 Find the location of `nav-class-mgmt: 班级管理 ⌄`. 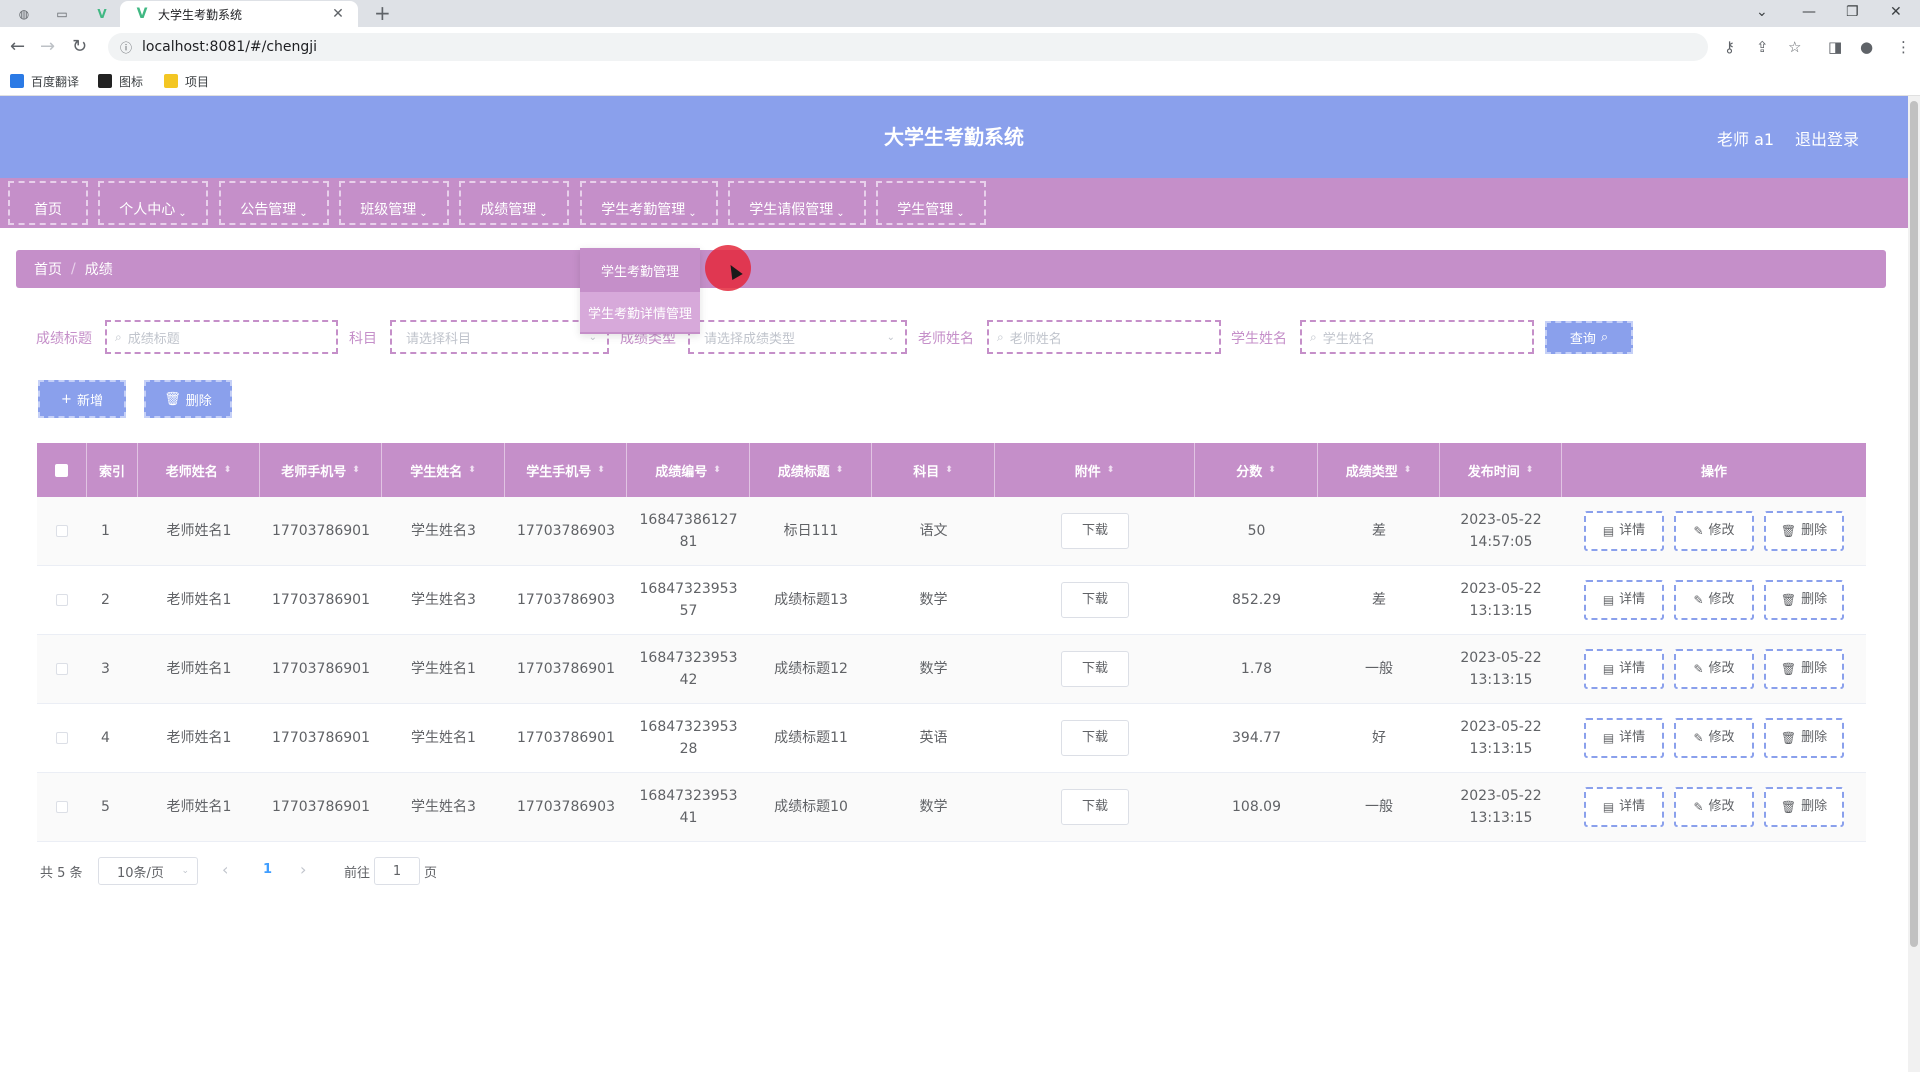

nav-class-mgmt: 班级管理 ⌄ is located at coordinates (394, 203).